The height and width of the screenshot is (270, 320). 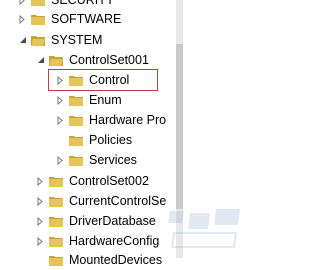 What do you see at coordinates (114, 241) in the screenshot?
I see `tree-item-label: HardwareConfig` at bounding box center [114, 241].